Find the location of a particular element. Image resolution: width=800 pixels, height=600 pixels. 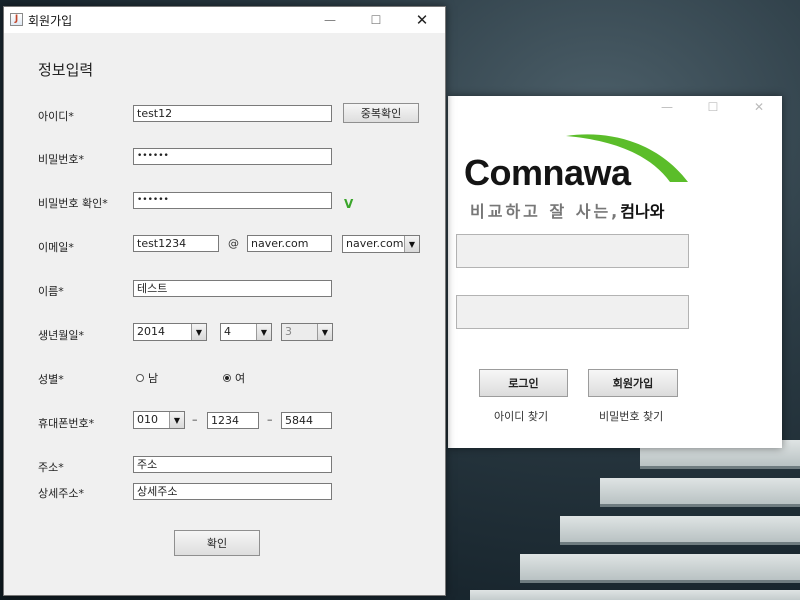

email-local-input: test1234 is located at coordinates (176, 243).